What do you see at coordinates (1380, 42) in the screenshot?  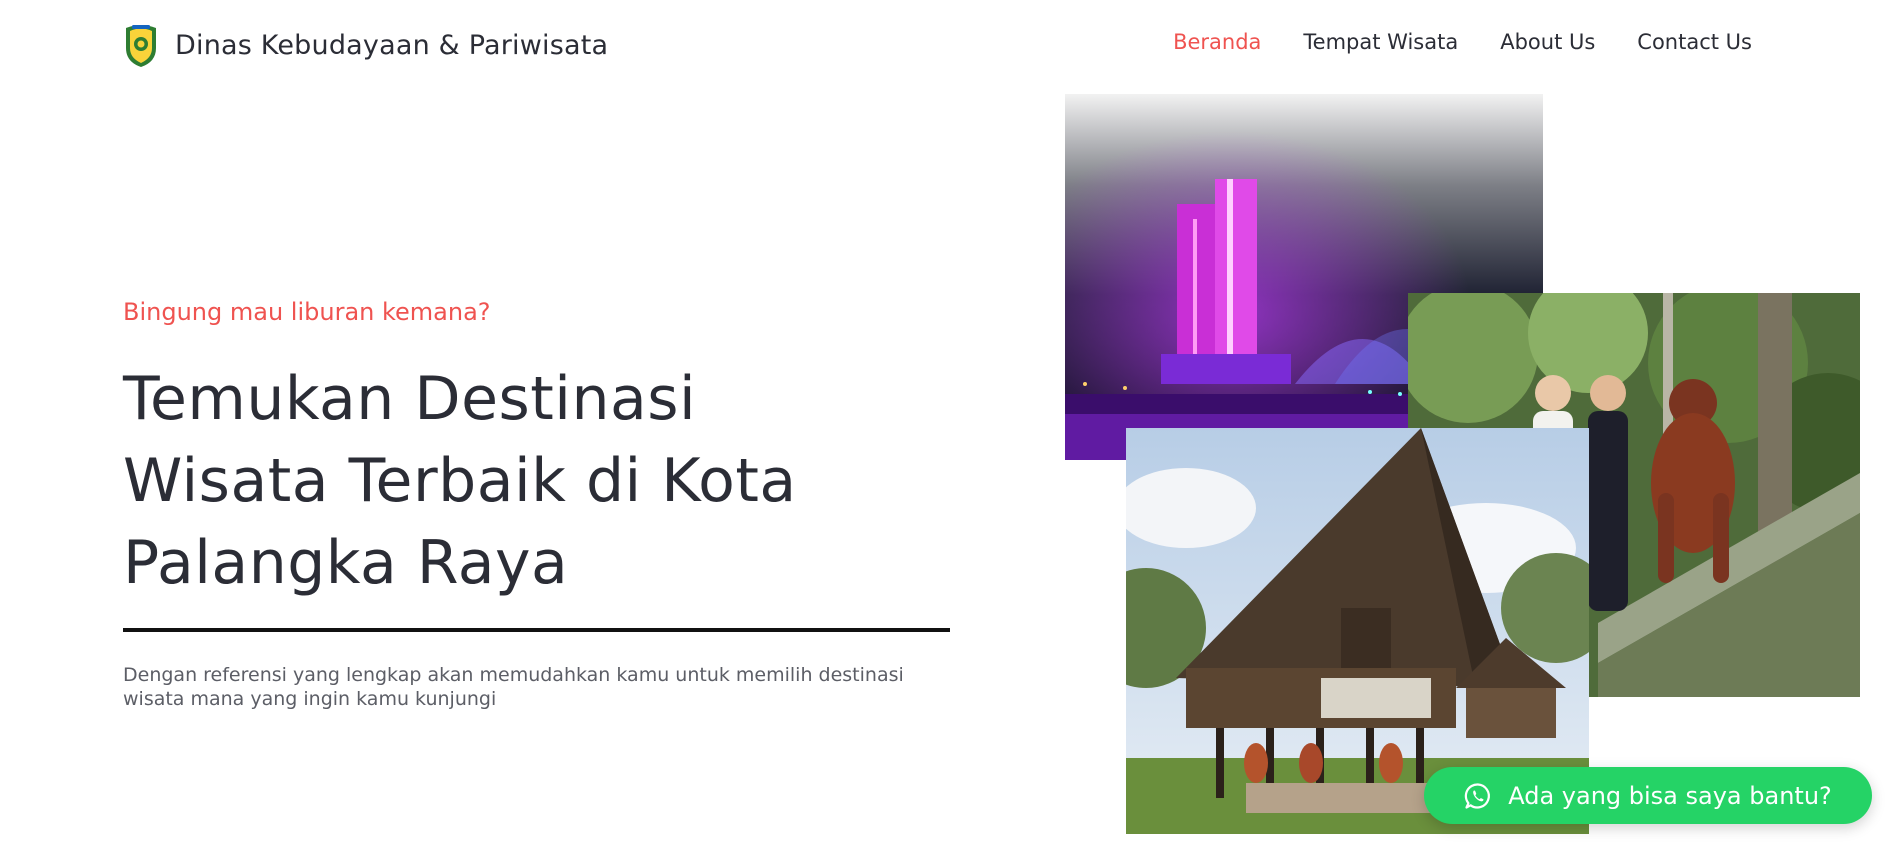 I see `nav-tempat-wisata: Tempat Wisata` at bounding box center [1380, 42].